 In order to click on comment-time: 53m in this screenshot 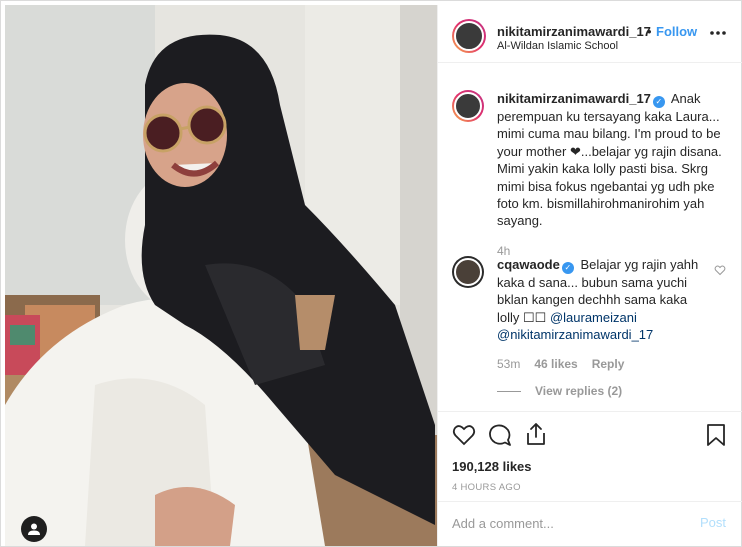, I will do `click(508, 364)`.